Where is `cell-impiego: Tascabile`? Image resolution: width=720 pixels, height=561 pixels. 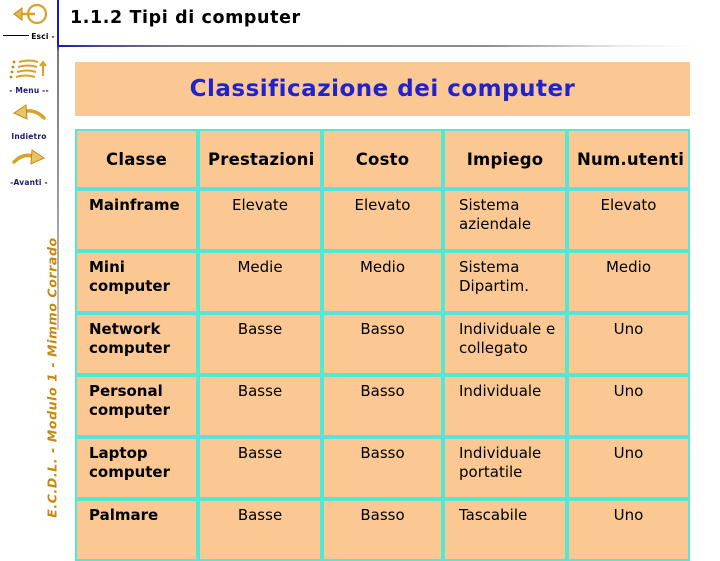
cell-impiego: Tascabile is located at coordinates (505, 530).